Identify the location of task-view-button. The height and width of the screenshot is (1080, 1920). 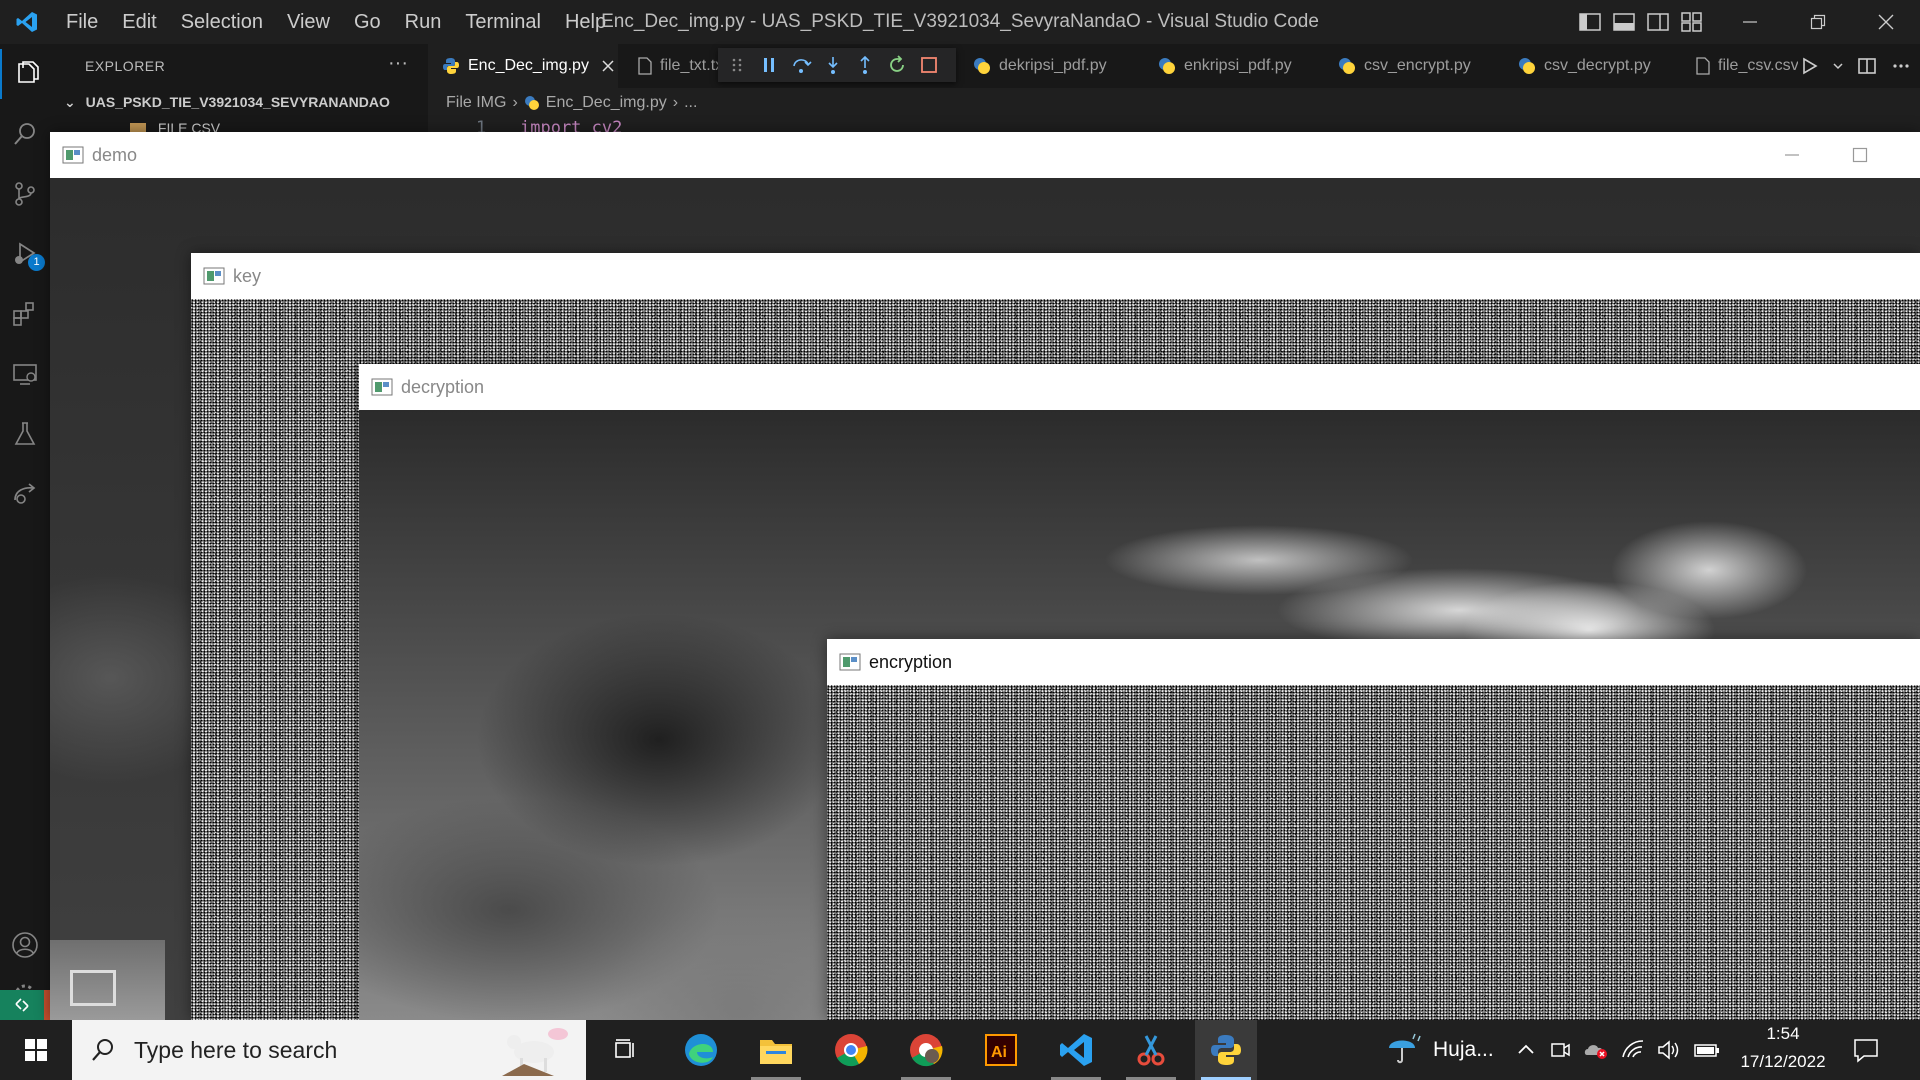
(625, 1050).